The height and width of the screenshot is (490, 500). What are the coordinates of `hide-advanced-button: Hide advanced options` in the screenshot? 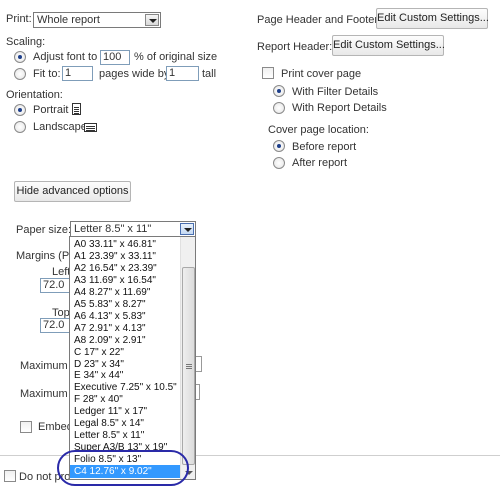 It's located at (72, 191).